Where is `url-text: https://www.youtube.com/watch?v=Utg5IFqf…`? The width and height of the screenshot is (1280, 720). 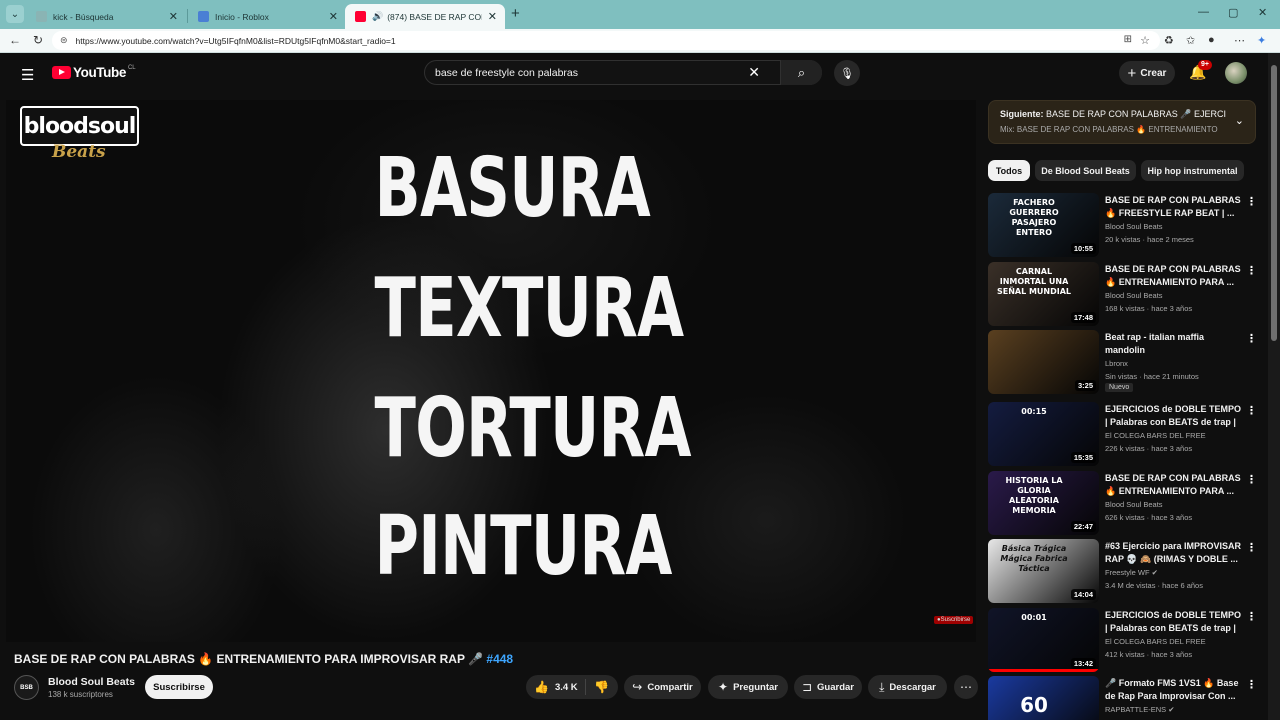
url-text: https://www.youtube.com/watch?v=Utg5IFqf… is located at coordinates (236, 41).